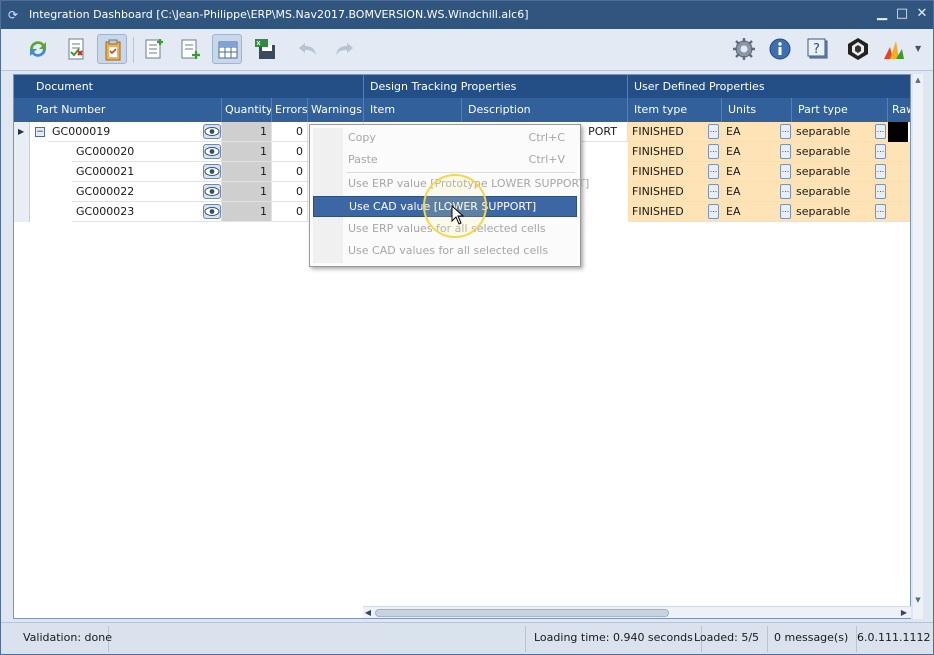  I want to click on erp-logo-icon, so click(858, 49).